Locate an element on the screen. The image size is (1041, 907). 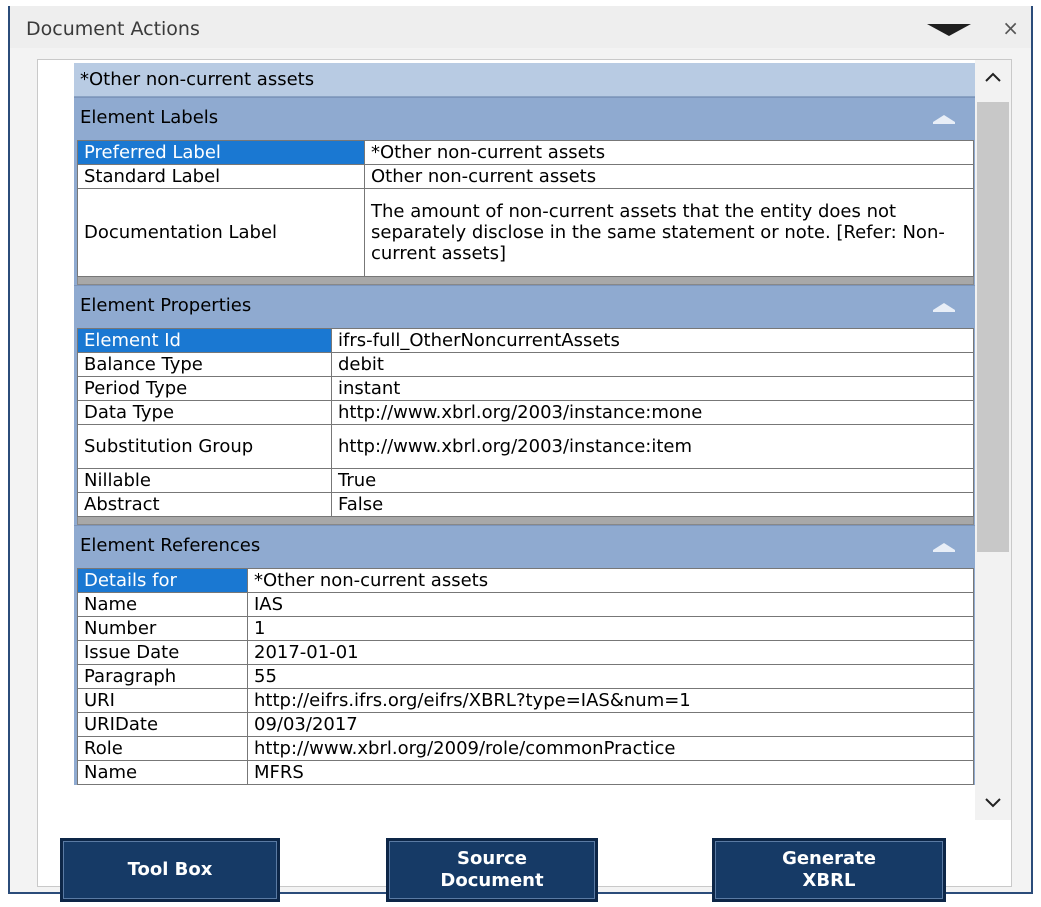
table-row: Period Type instant is located at coordinates (525, 388).